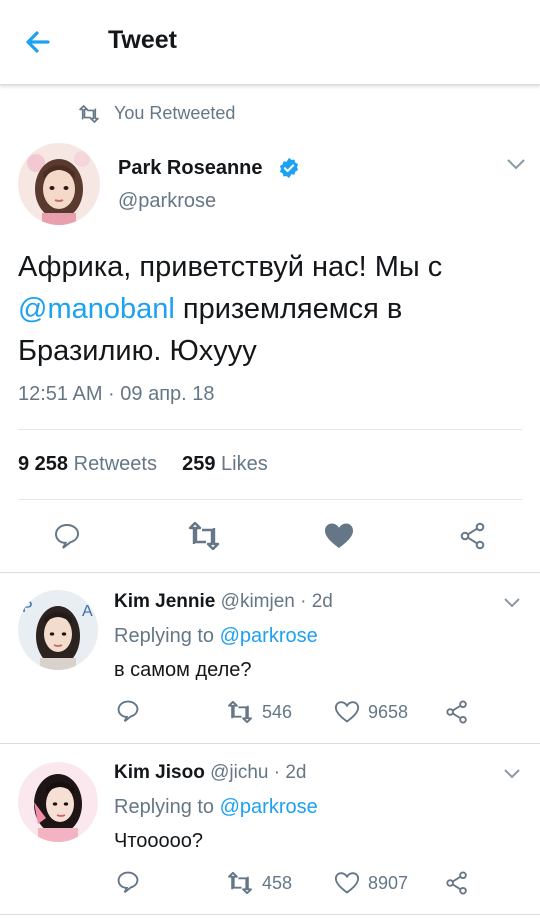 The width and height of the screenshot is (540, 918). What do you see at coordinates (255, 772) in the screenshot?
I see `reply-handle-time: @jichu · 2d` at bounding box center [255, 772].